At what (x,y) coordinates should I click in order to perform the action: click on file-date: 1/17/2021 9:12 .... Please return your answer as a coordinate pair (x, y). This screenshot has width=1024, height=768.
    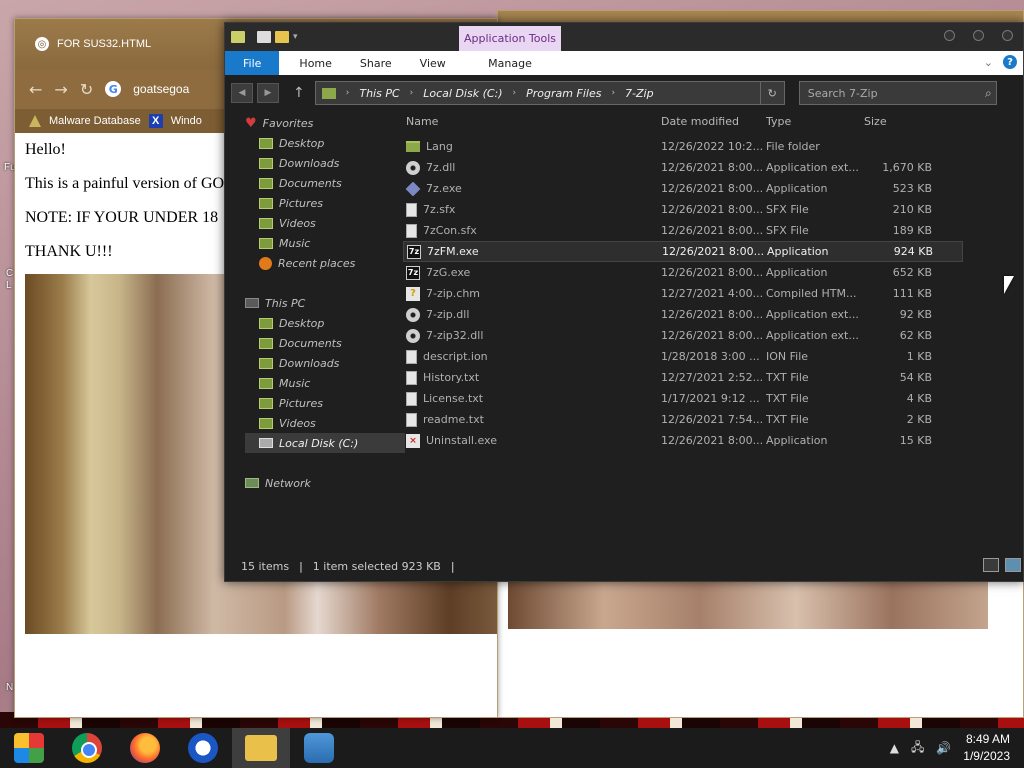
    Looking at the image, I should click on (710, 398).